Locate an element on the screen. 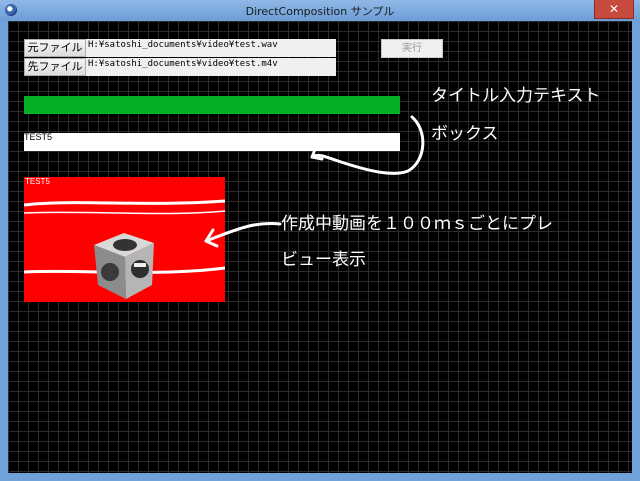  preview-graphics is located at coordinates (124, 249).